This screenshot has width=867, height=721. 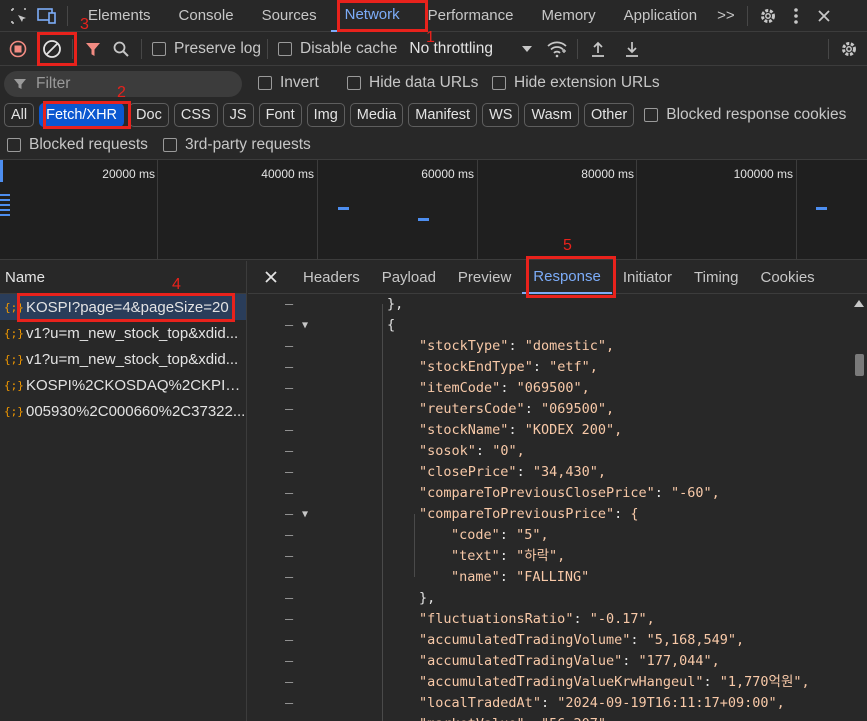 I want to click on detail-tab-preview: Preview, so click(x=484, y=277).